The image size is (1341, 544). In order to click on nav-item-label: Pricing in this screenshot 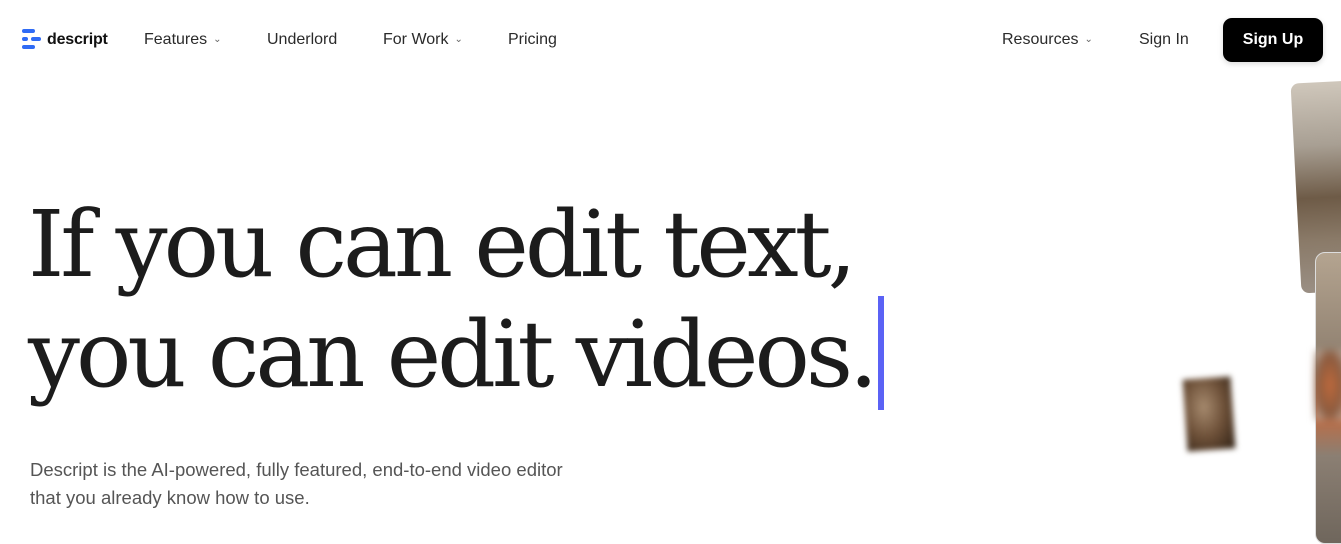, I will do `click(532, 39)`.